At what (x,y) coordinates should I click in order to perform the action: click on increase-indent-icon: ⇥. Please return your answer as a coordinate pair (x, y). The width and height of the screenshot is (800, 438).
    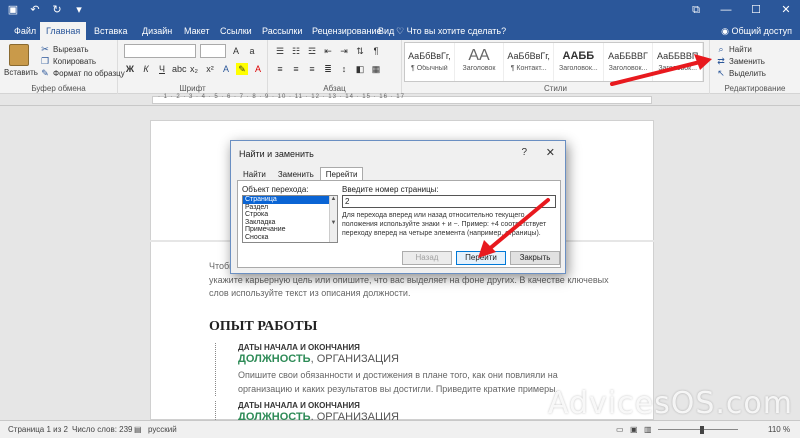
    Looking at the image, I should click on (344, 51).